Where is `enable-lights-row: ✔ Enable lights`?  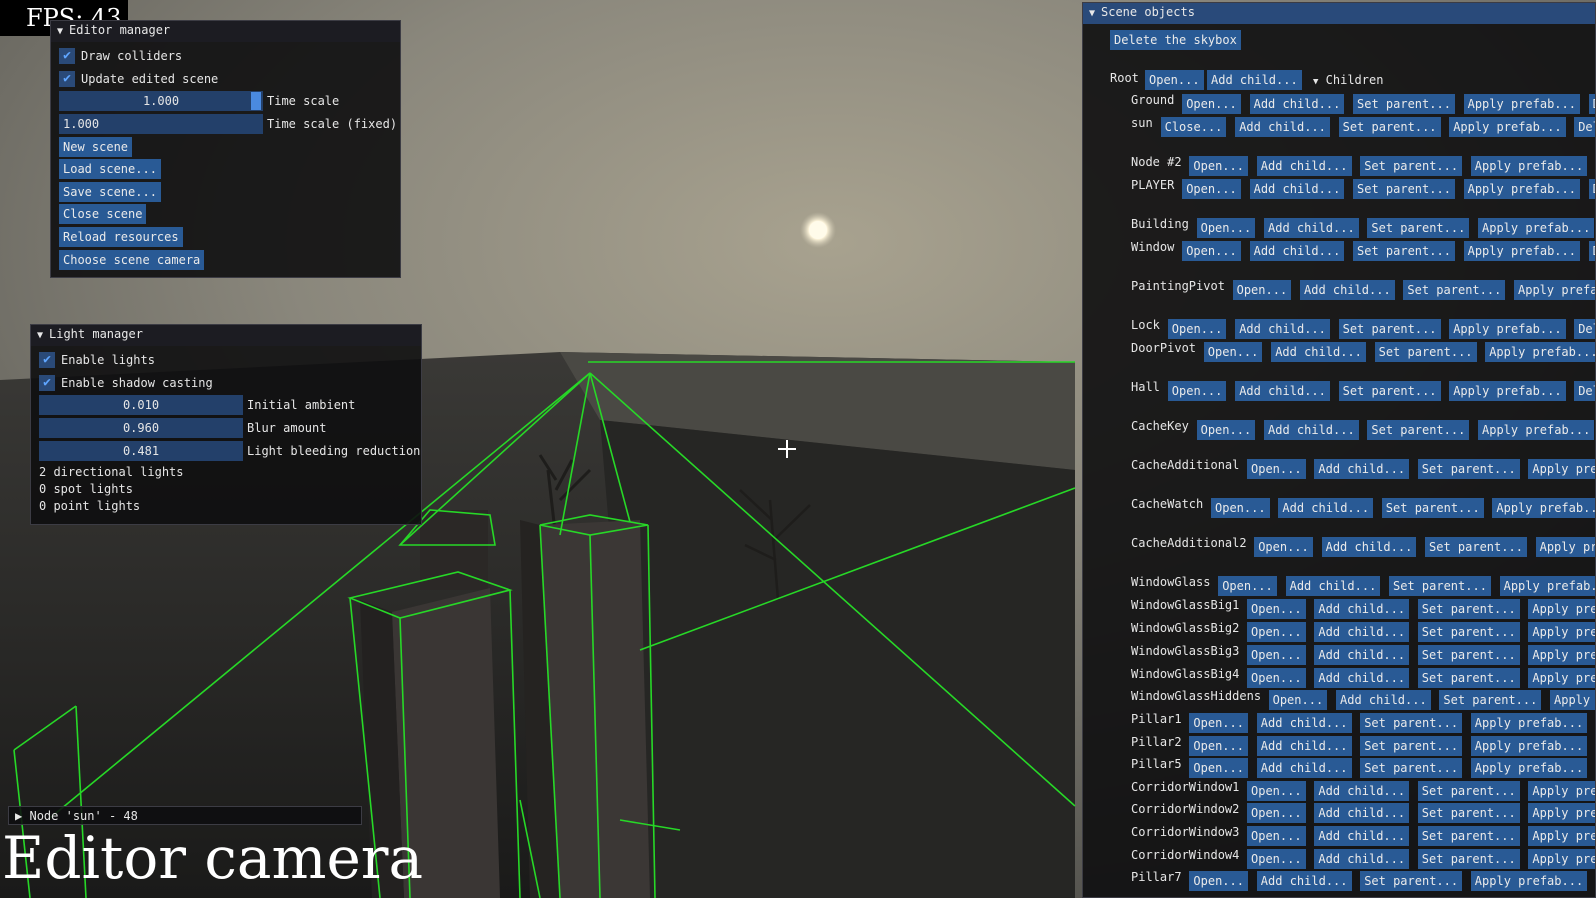 enable-lights-row: ✔ Enable lights is located at coordinates (224, 360).